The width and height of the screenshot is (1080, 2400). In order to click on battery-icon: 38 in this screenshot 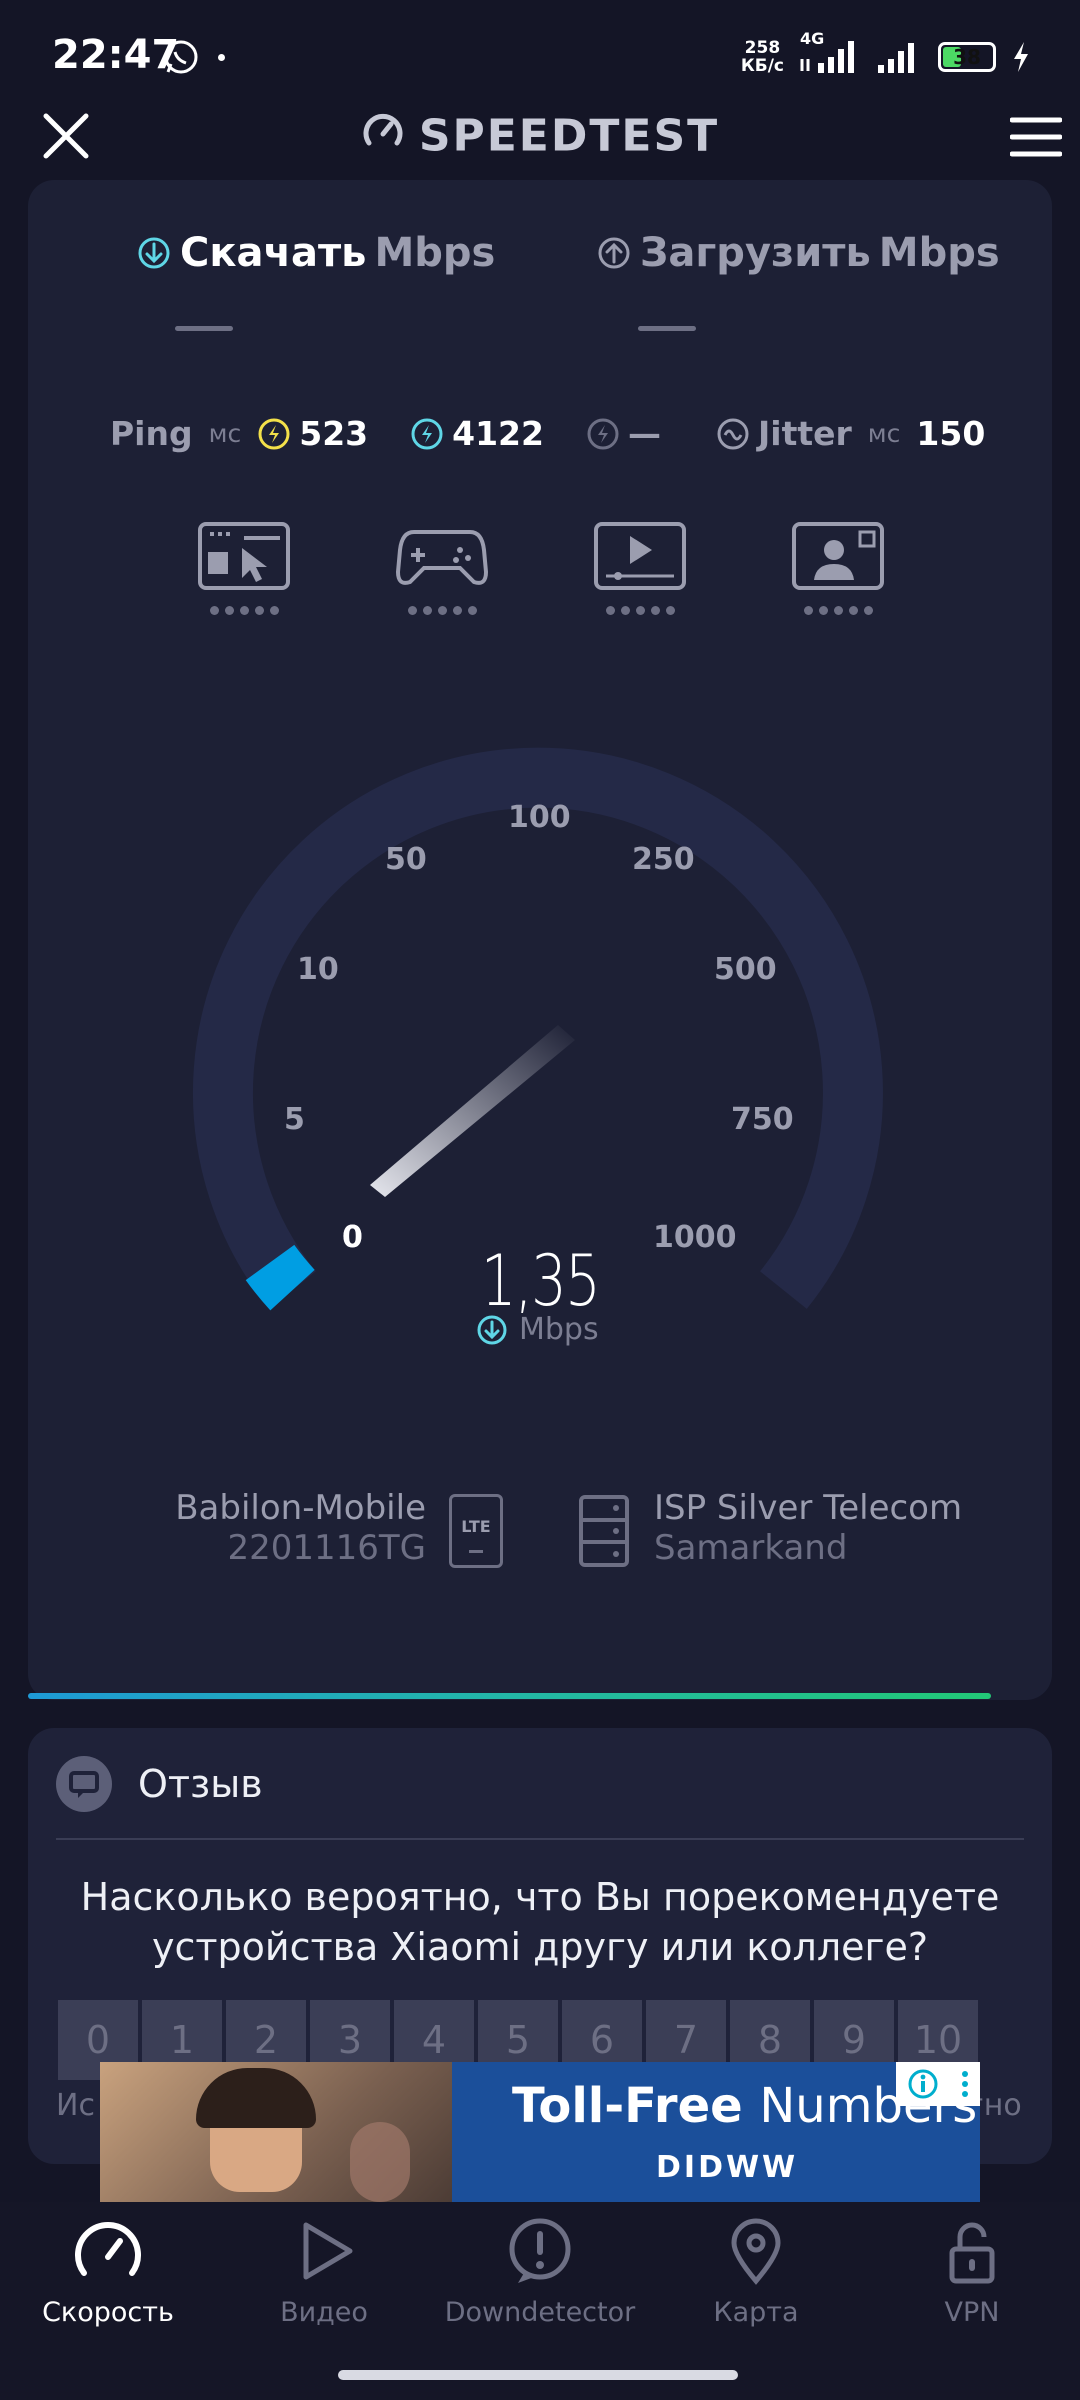, I will do `click(967, 57)`.